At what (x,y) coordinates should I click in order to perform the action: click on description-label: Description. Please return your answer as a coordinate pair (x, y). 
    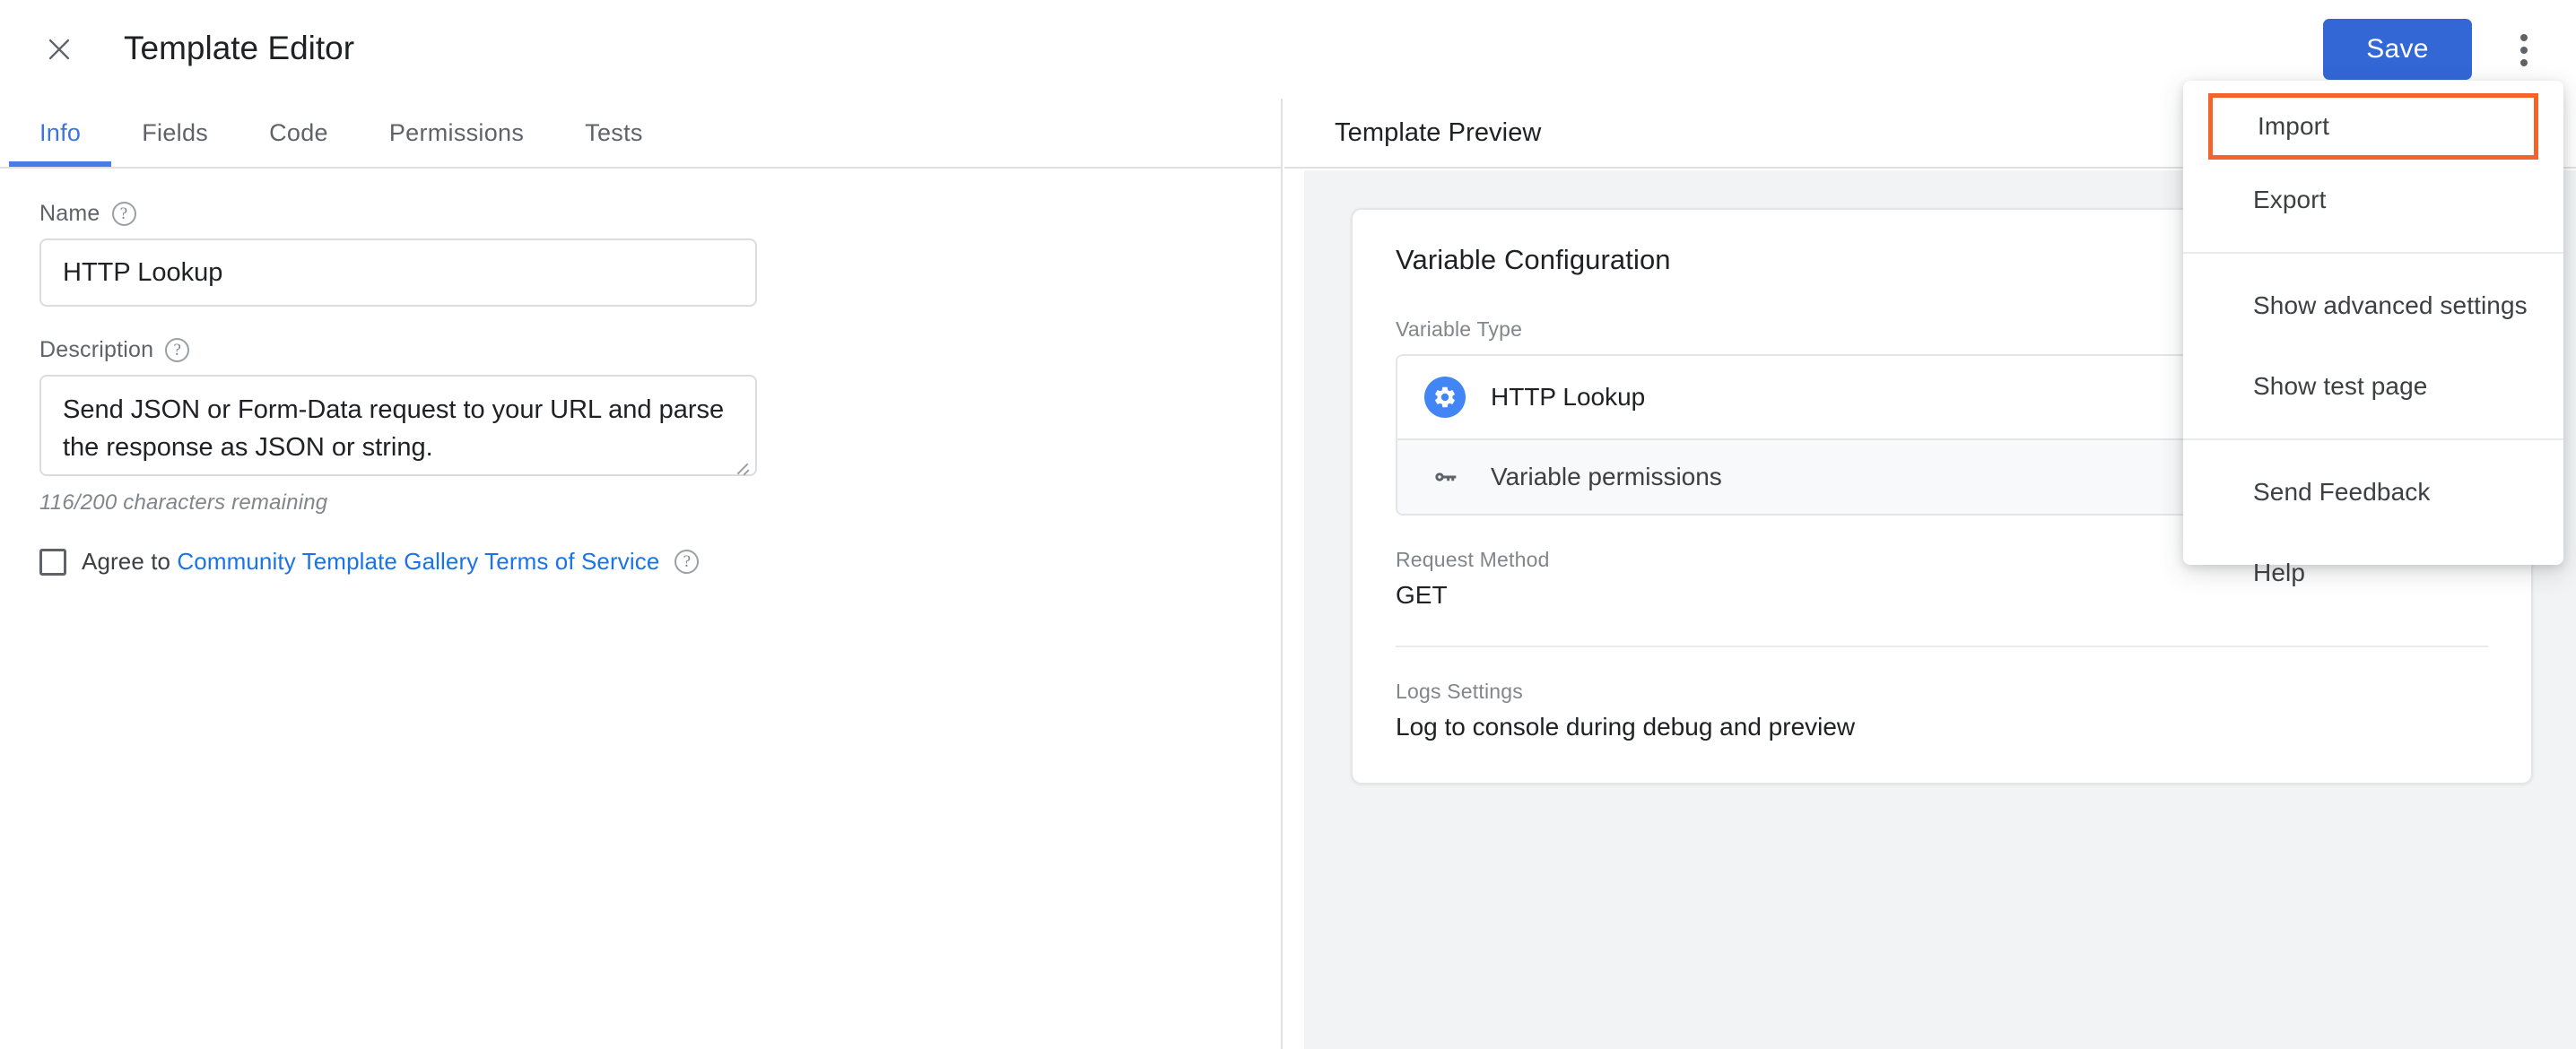
    Looking at the image, I should click on (96, 350).